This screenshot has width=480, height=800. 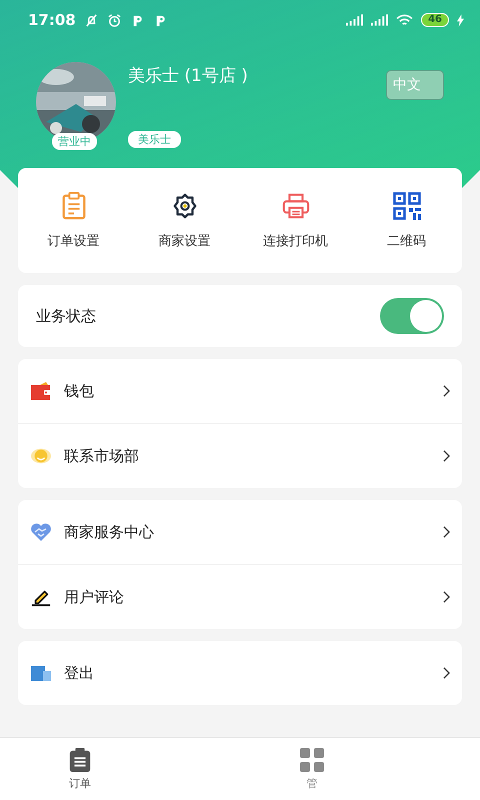 What do you see at coordinates (405, 20) in the screenshot?
I see `wifi-icon` at bounding box center [405, 20].